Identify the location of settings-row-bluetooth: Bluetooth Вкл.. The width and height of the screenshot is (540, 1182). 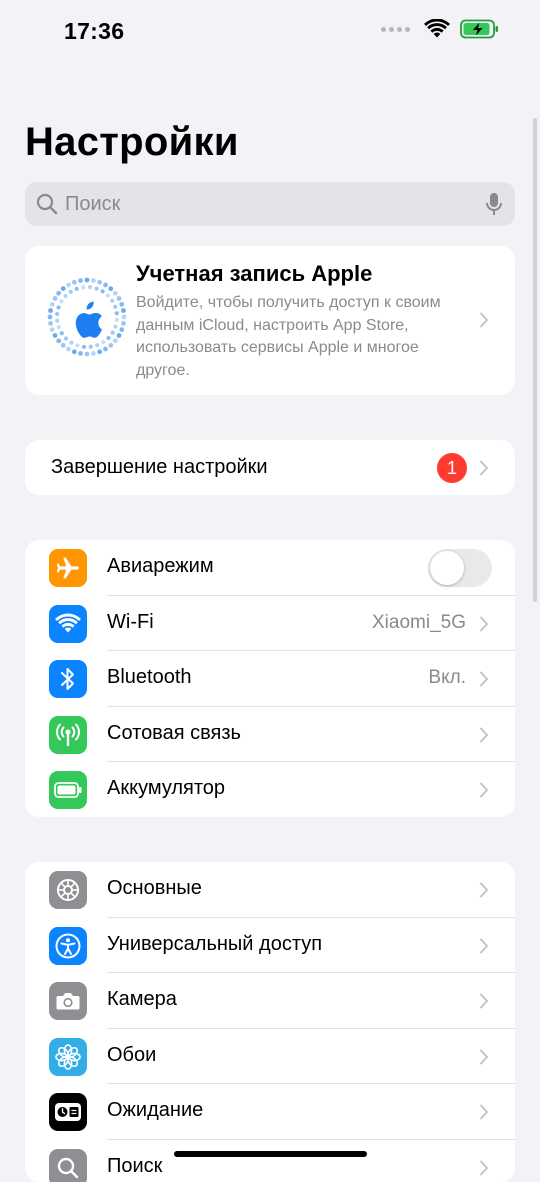
(270, 679).